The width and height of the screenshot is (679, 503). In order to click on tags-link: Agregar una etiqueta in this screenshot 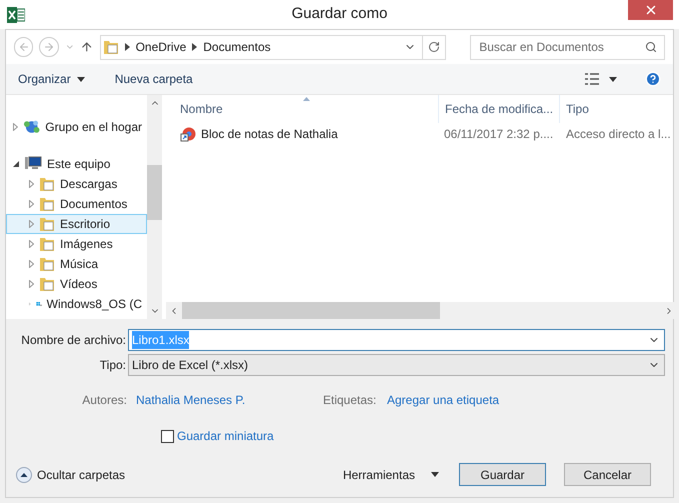, I will do `click(443, 400)`.